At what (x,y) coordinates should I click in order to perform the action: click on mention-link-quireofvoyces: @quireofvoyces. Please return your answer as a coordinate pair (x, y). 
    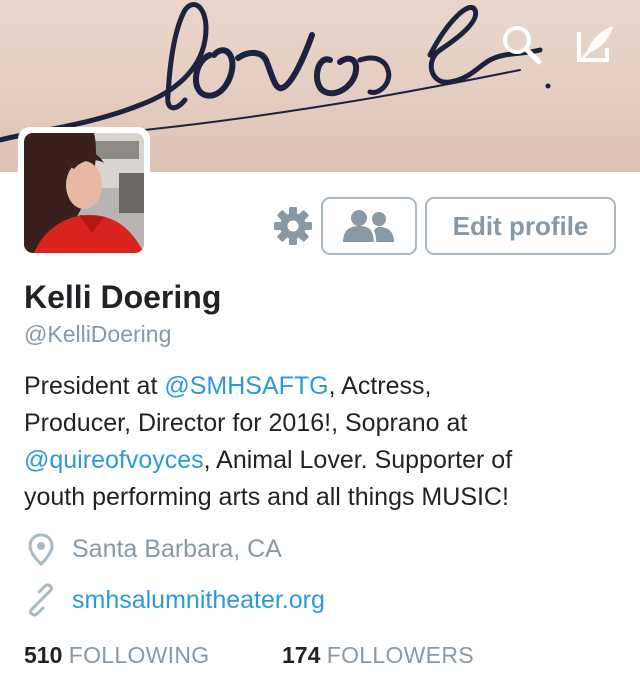
    Looking at the image, I should click on (114, 460).